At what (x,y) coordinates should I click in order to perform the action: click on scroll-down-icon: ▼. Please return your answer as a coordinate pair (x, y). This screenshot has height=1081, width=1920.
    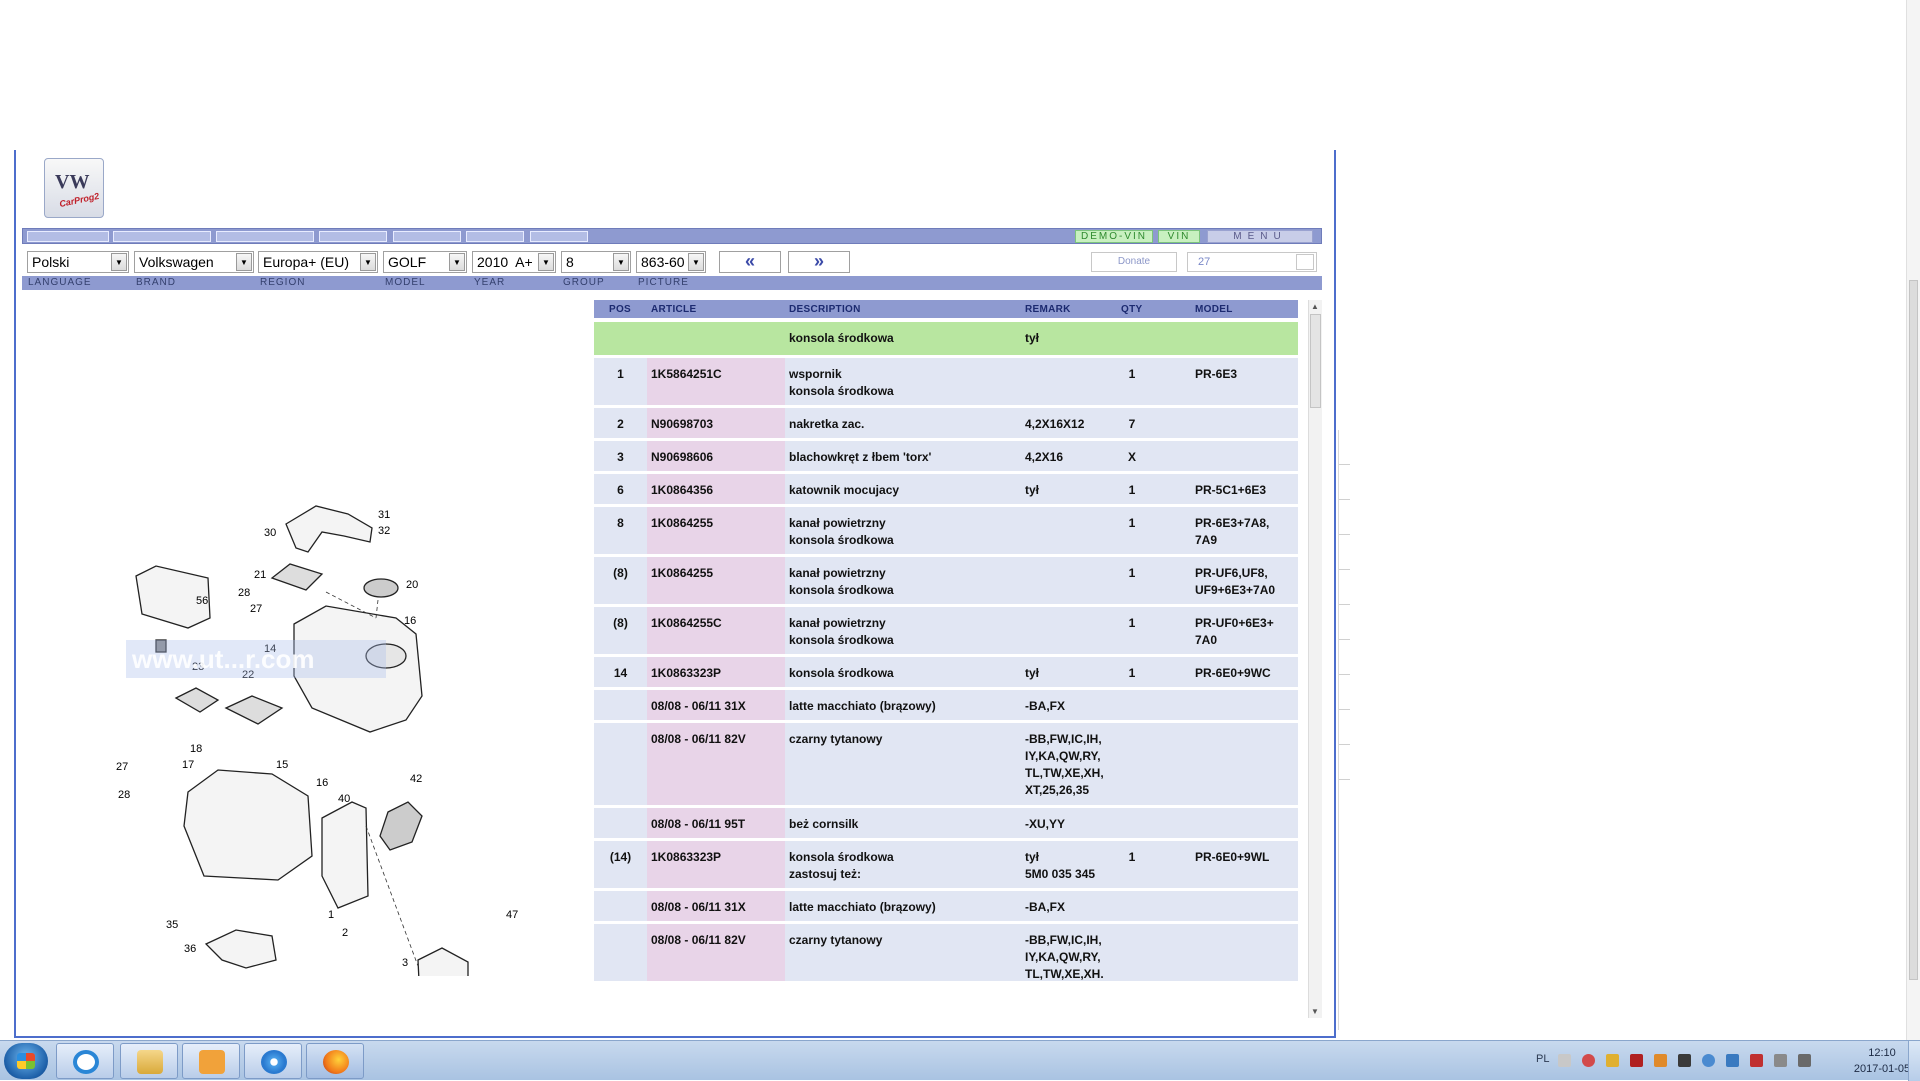
    Looking at the image, I should click on (1315, 1011).